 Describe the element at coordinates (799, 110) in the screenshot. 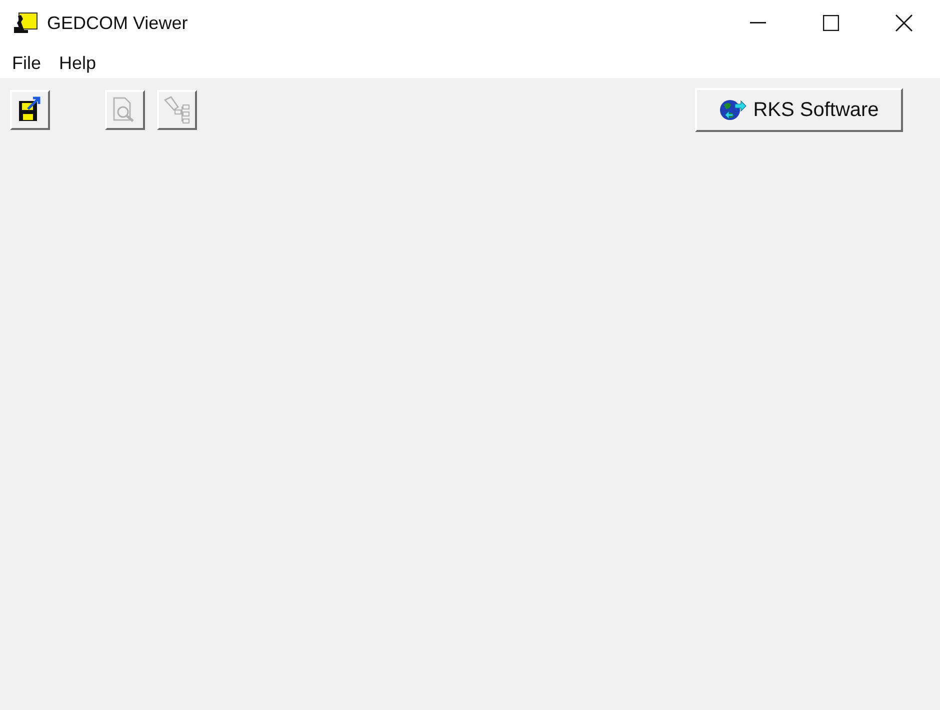

I see `rks-software-button: RKS Software` at that location.